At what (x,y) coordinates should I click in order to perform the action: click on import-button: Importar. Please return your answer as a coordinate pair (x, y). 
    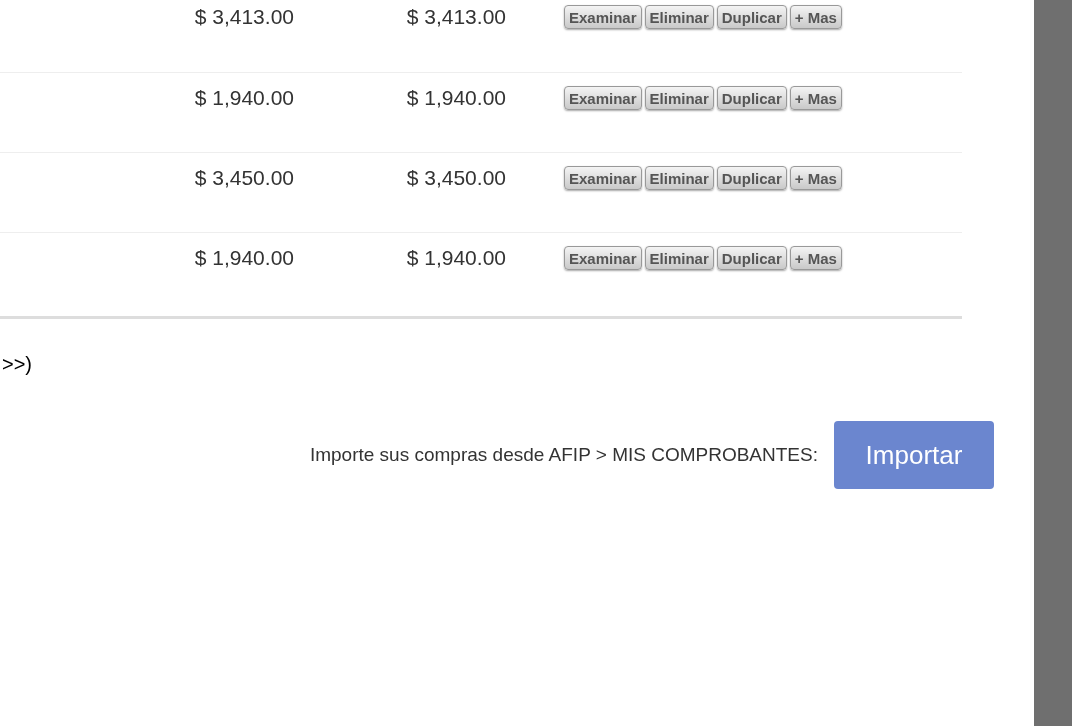
    Looking at the image, I should click on (914, 455).